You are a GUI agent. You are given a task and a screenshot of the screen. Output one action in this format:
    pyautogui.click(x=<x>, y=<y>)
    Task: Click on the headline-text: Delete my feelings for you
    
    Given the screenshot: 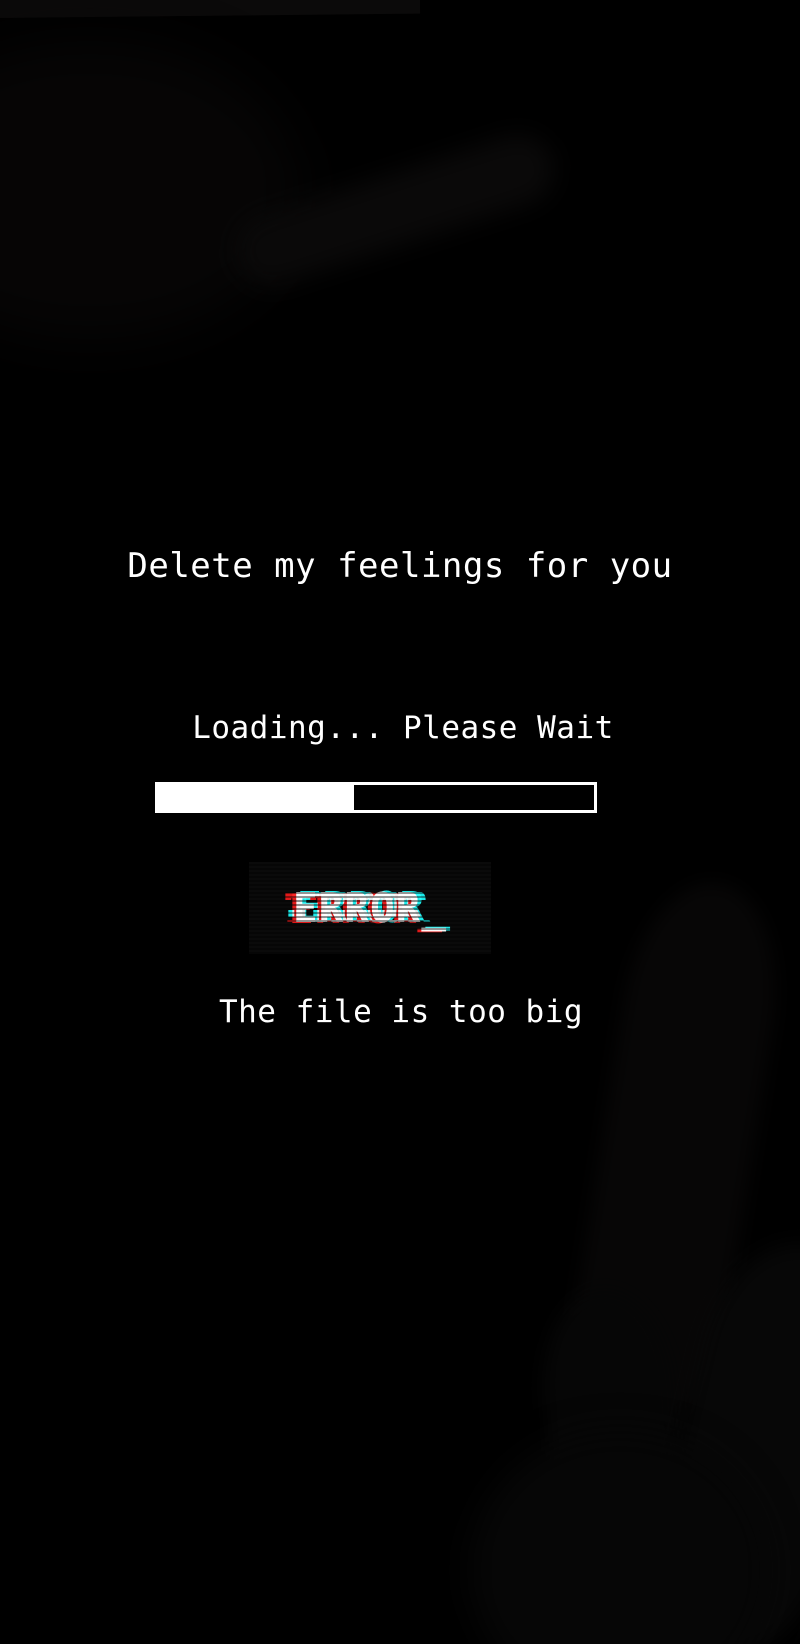 What is the action you would take?
    pyautogui.click(x=400, y=566)
    